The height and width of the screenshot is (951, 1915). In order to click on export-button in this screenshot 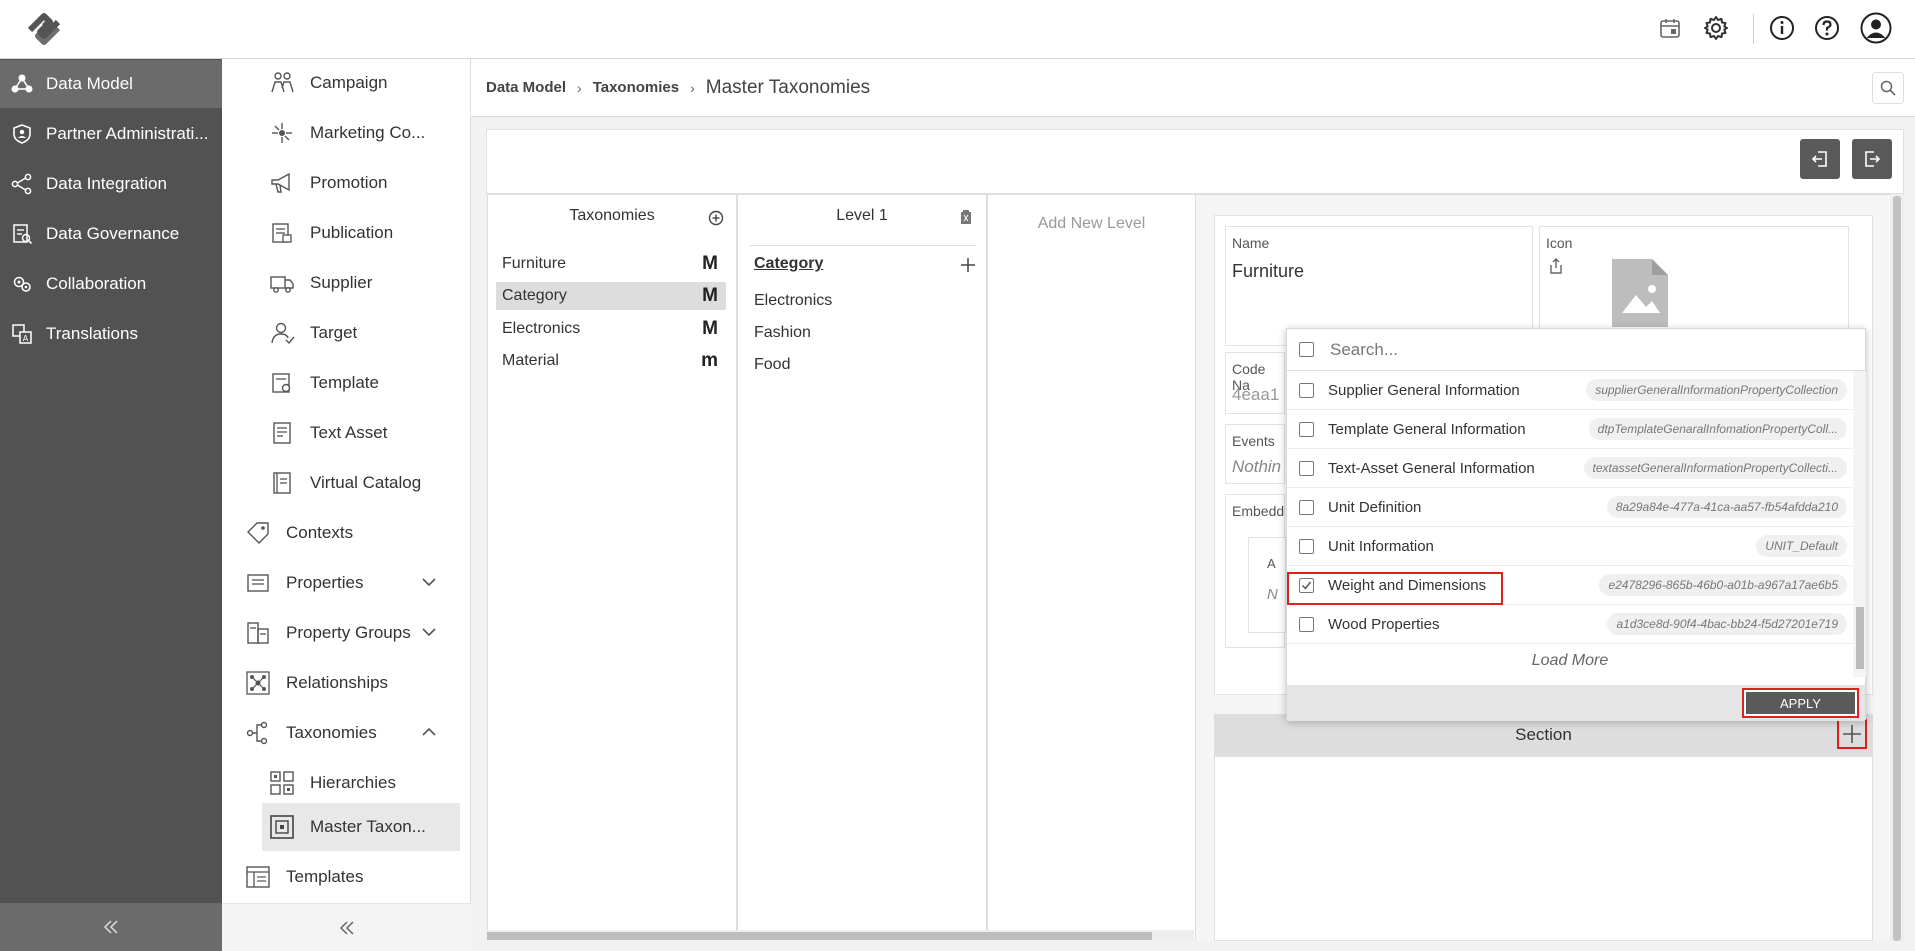, I will do `click(1872, 159)`.